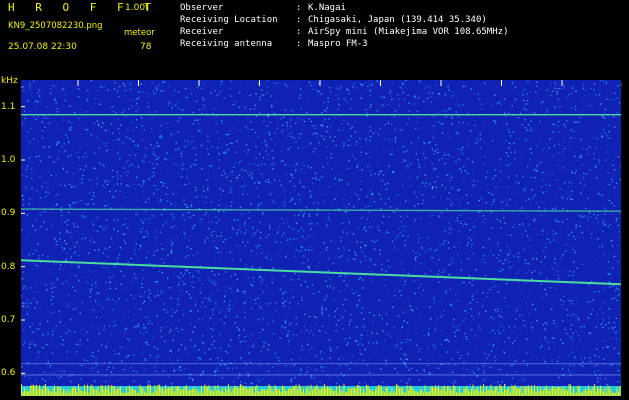 This screenshot has height=400, width=629. I want to click on location-label: Receiving Location, so click(229, 20).